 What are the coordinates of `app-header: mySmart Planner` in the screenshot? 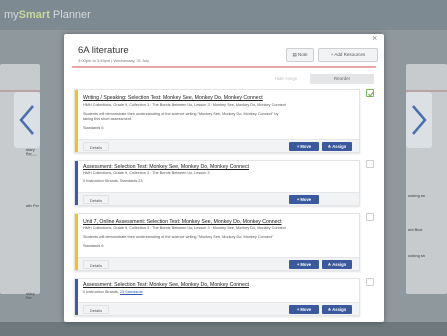 It's located at (223, 15).